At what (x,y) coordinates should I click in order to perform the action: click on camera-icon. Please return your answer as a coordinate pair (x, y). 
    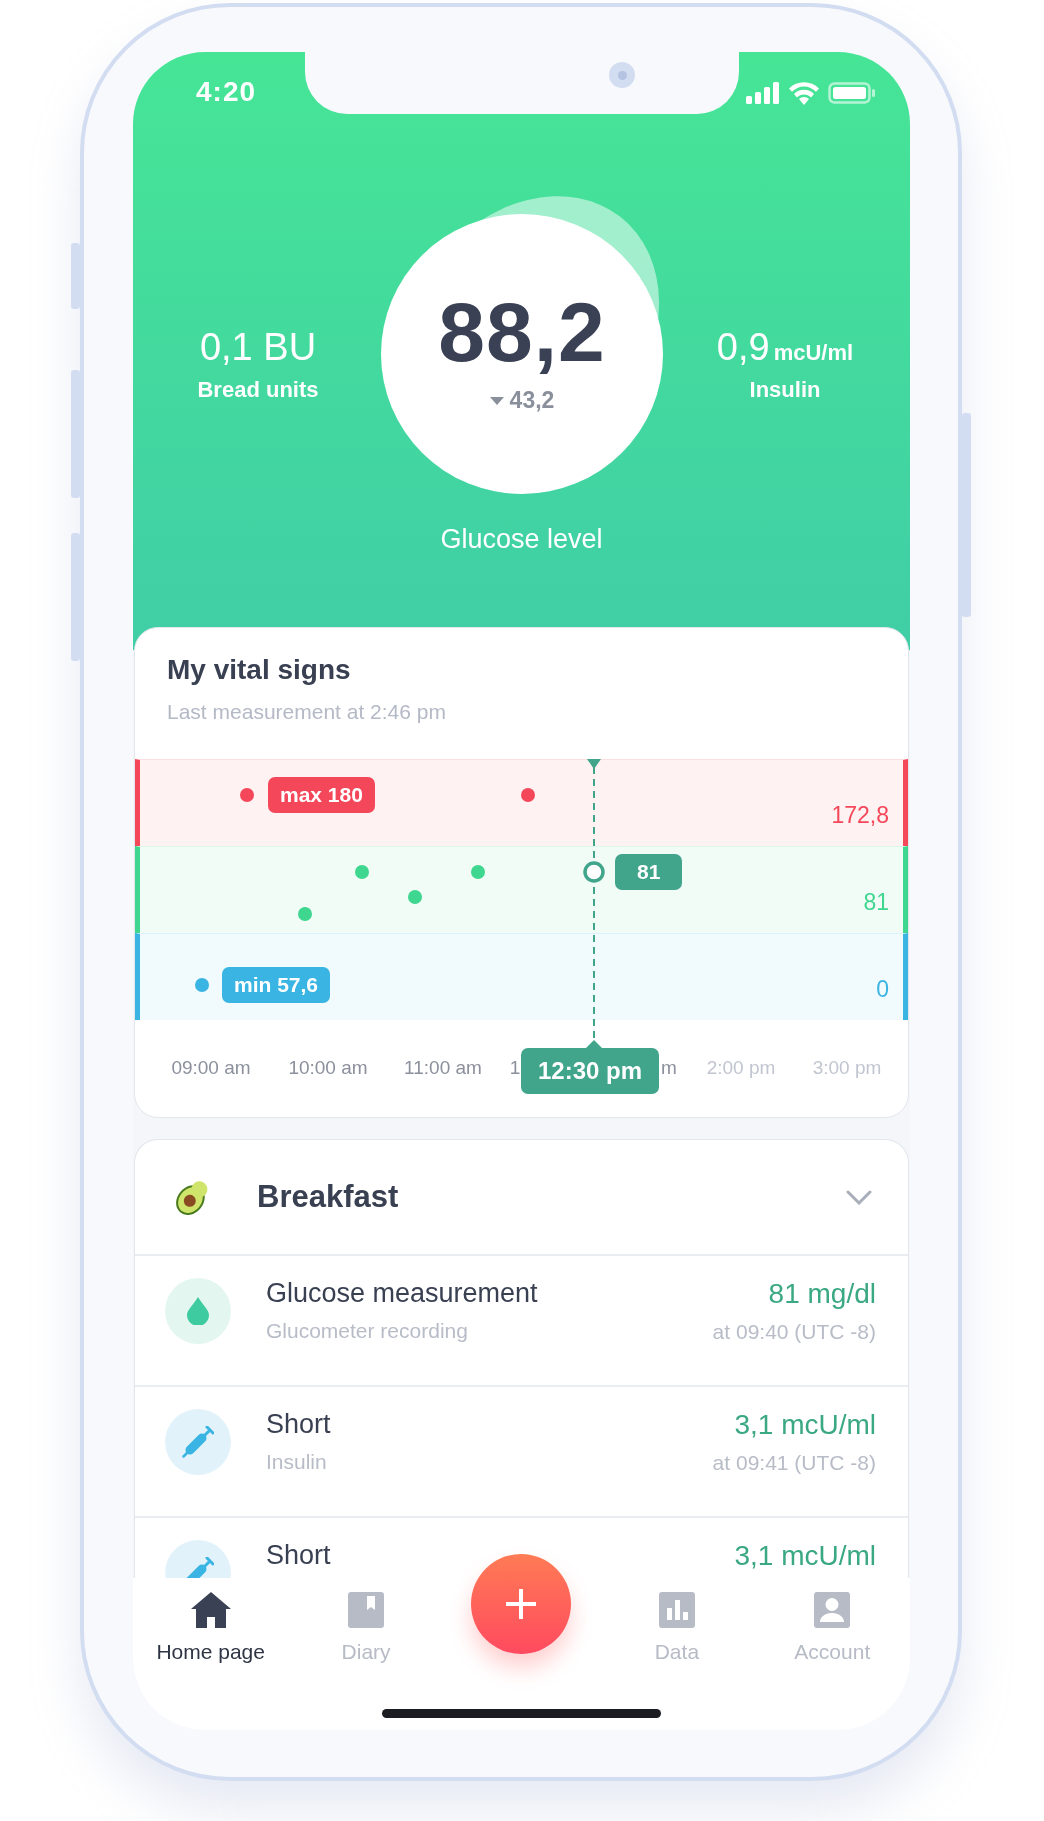
    Looking at the image, I should click on (622, 75).